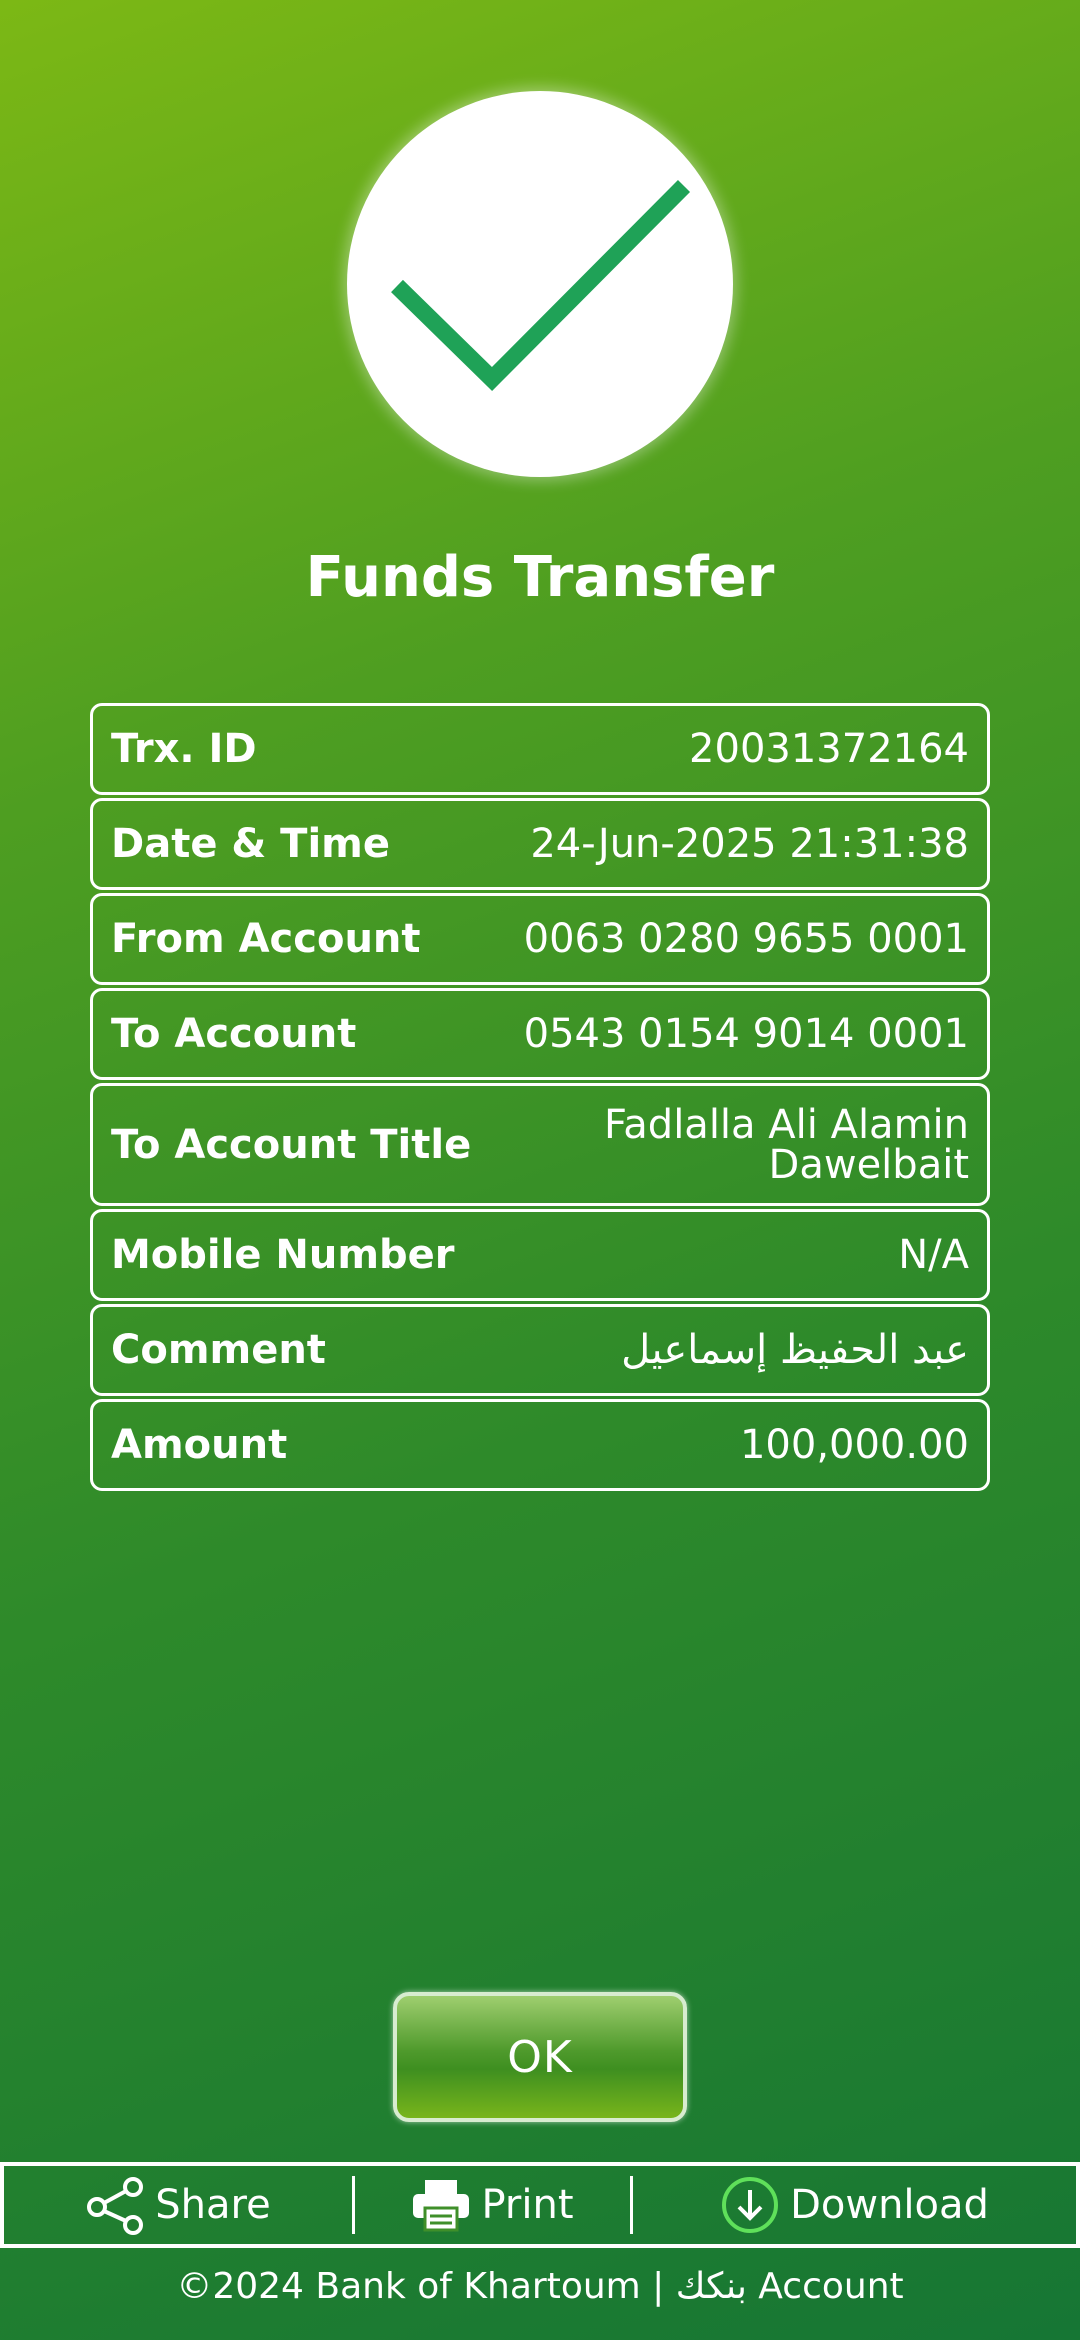 The height and width of the screenshot is (2340, 1080). I want to click on detail-value: 0063 0280 9655 0001, so click(746, 939).